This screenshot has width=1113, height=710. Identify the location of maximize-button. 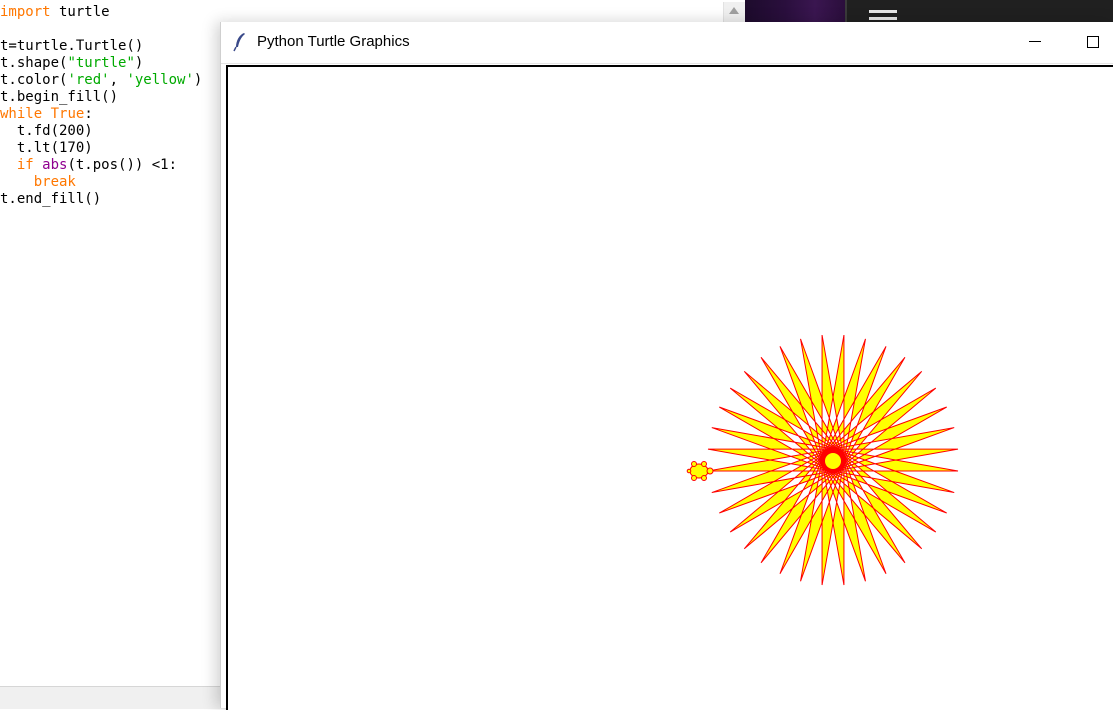
(1093, 42).